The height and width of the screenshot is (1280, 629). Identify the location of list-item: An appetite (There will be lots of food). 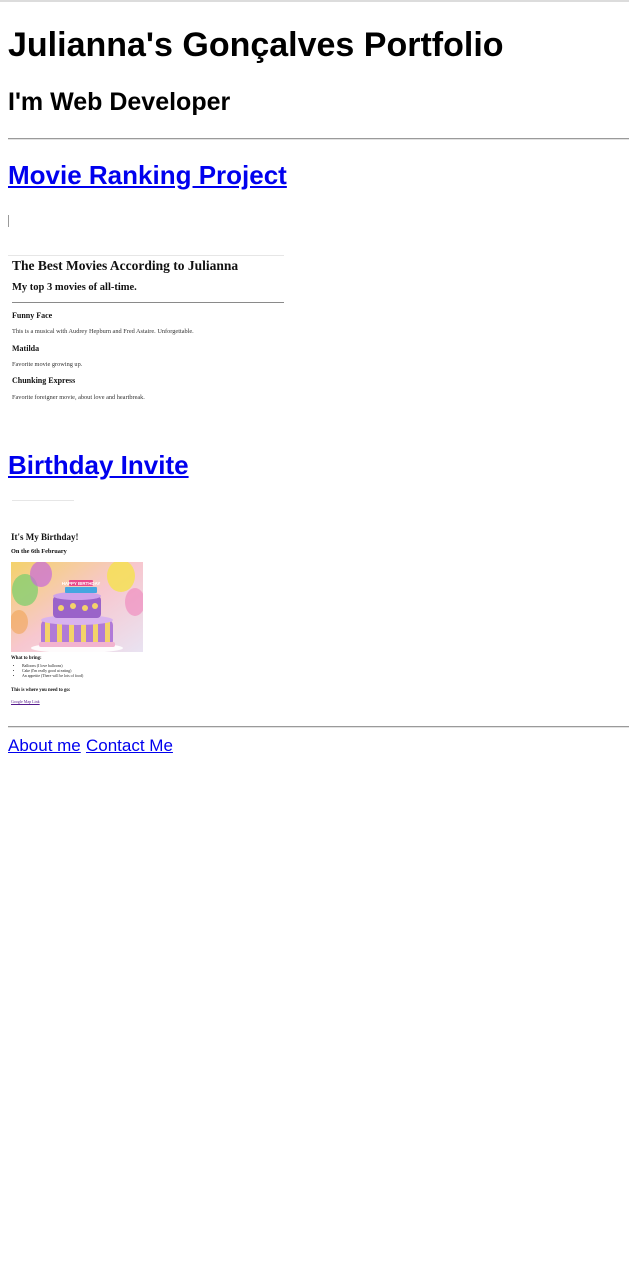
(52, 676).